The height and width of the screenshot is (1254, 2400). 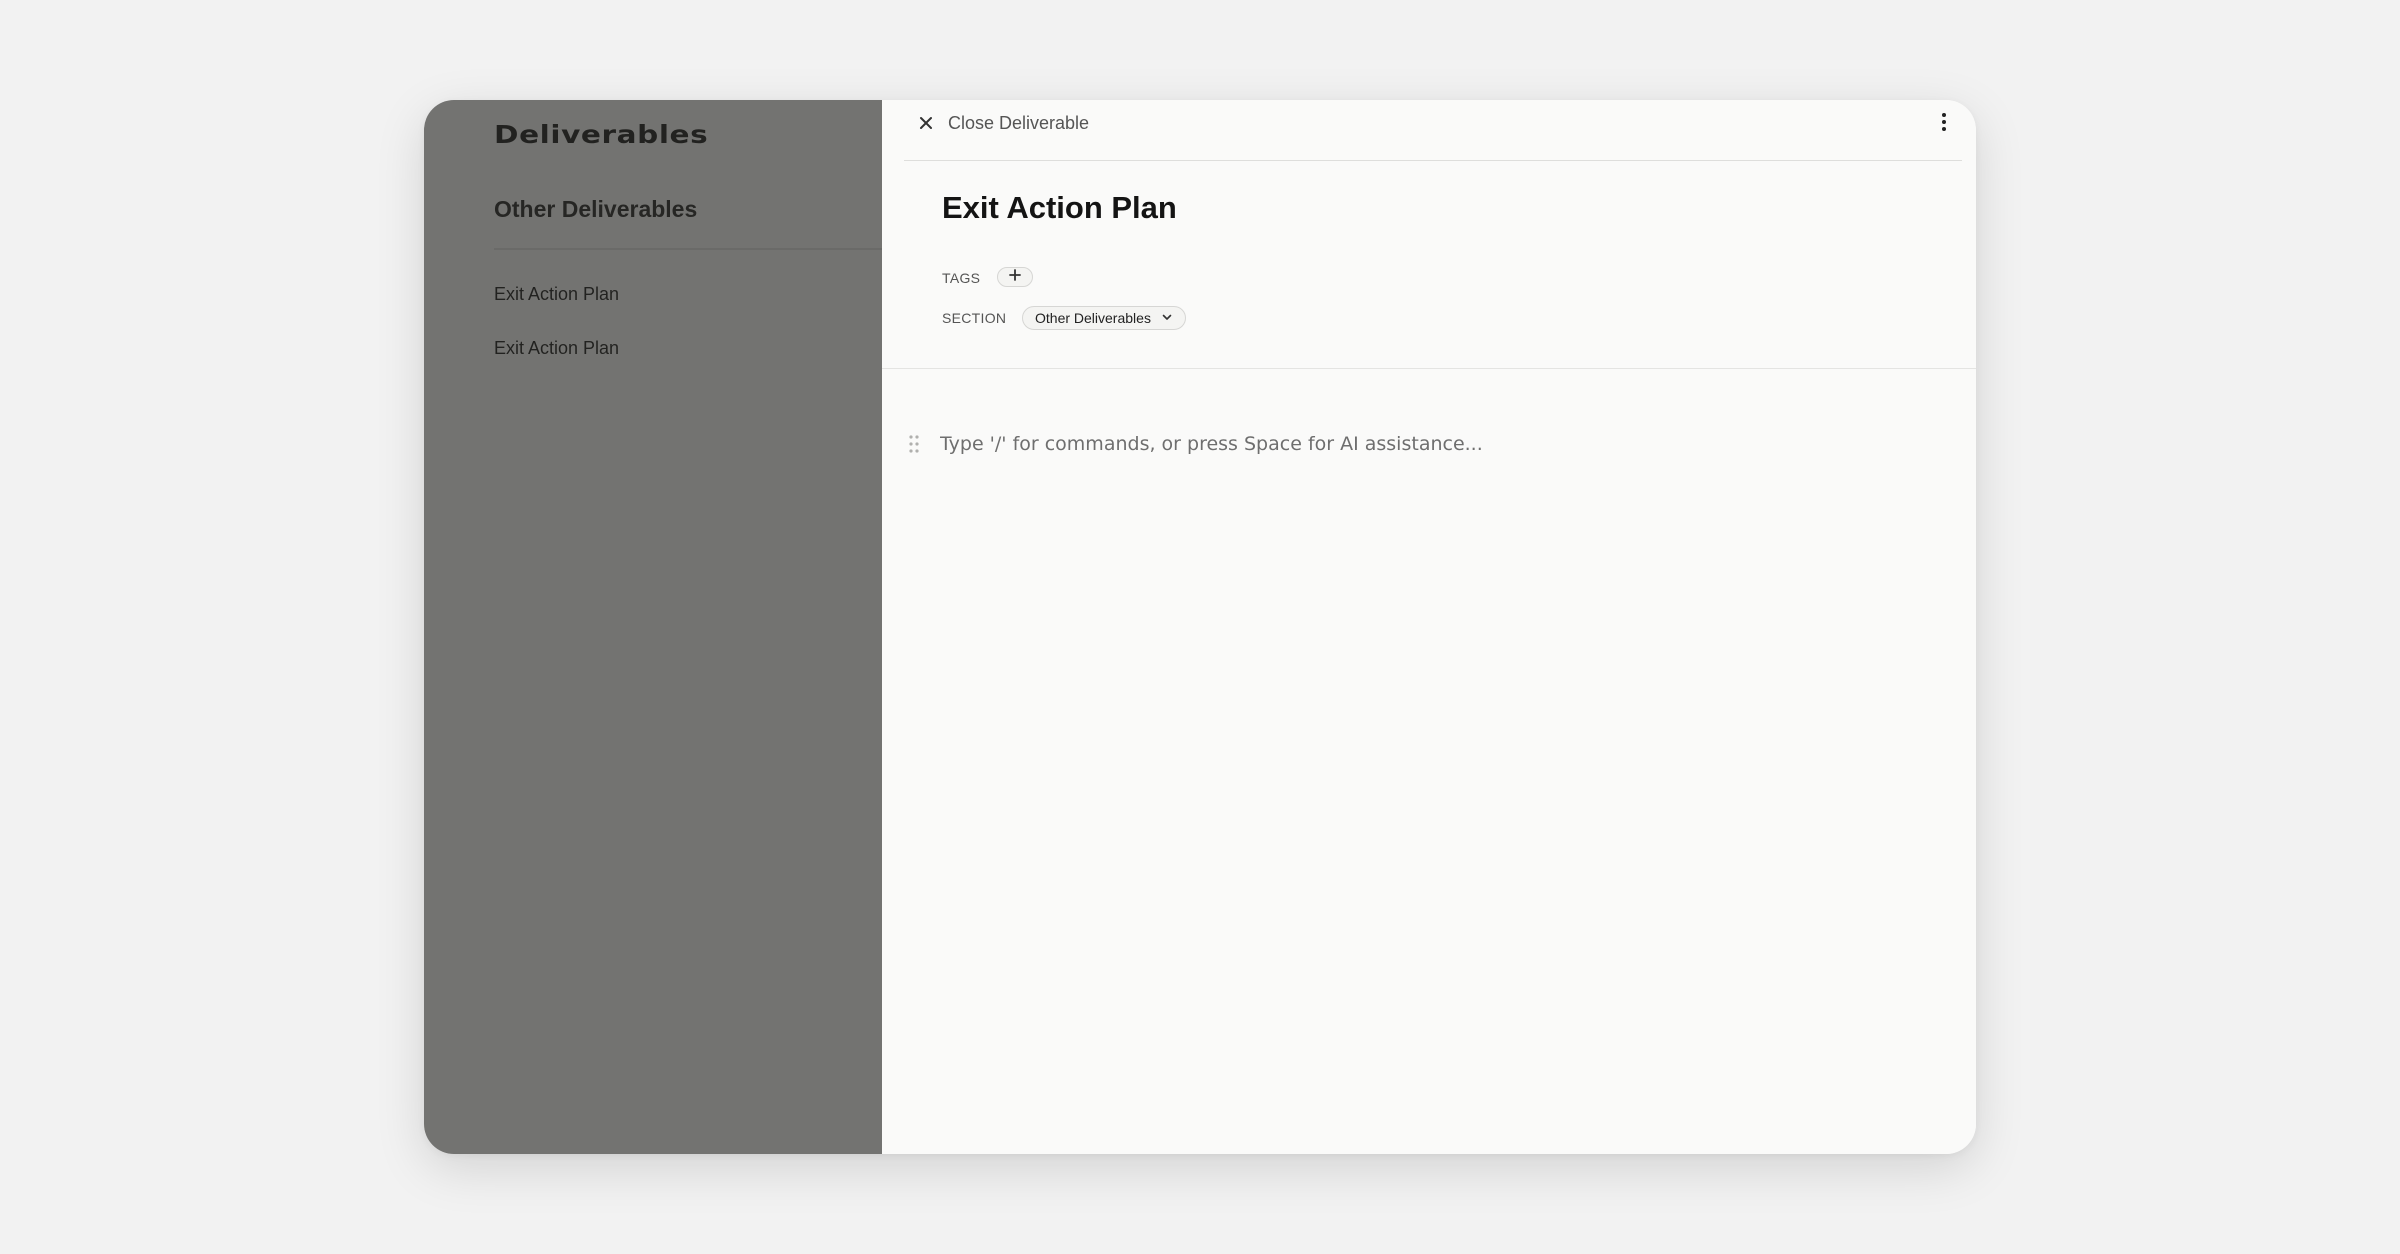 I want to click on close-deliverable-button: Close Deliverable, so click(x=1003, y=123).